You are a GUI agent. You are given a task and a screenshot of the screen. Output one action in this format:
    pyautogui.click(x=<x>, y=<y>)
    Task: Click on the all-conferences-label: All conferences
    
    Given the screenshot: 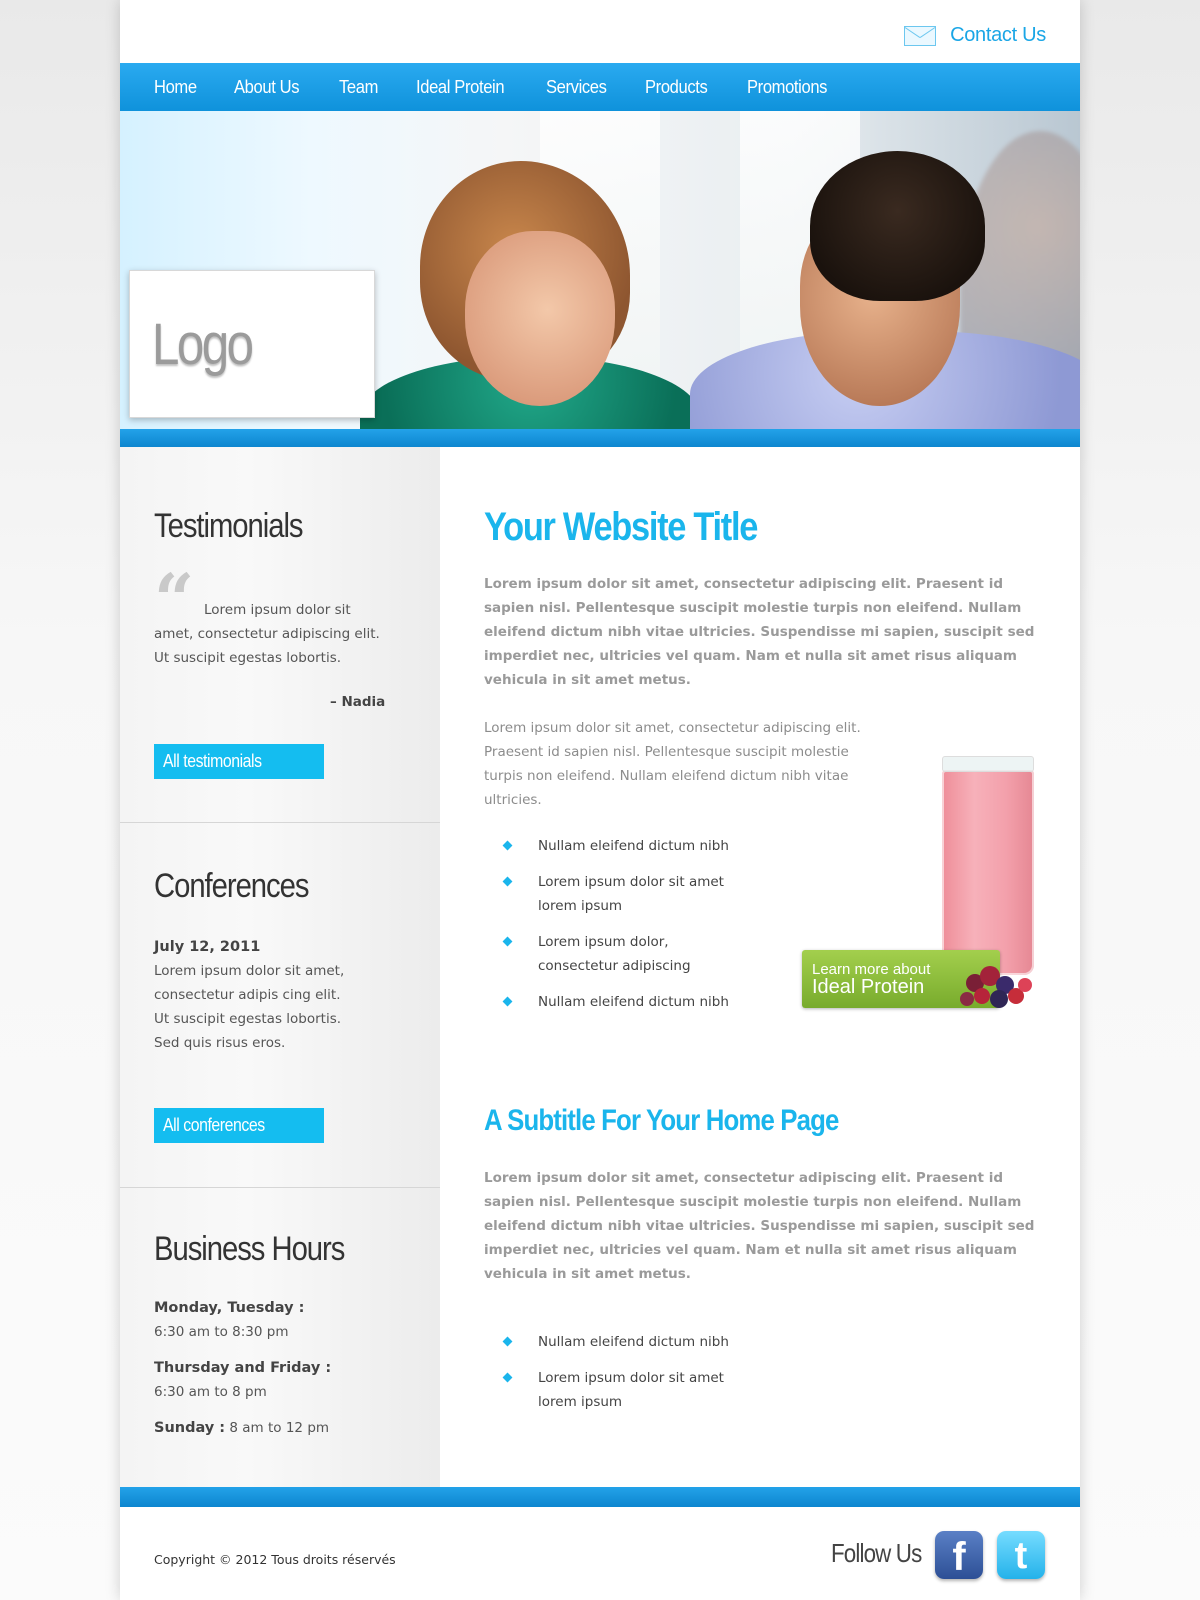 What is the action you would take?
    pyautogui.click(x=214, y=1125)
    